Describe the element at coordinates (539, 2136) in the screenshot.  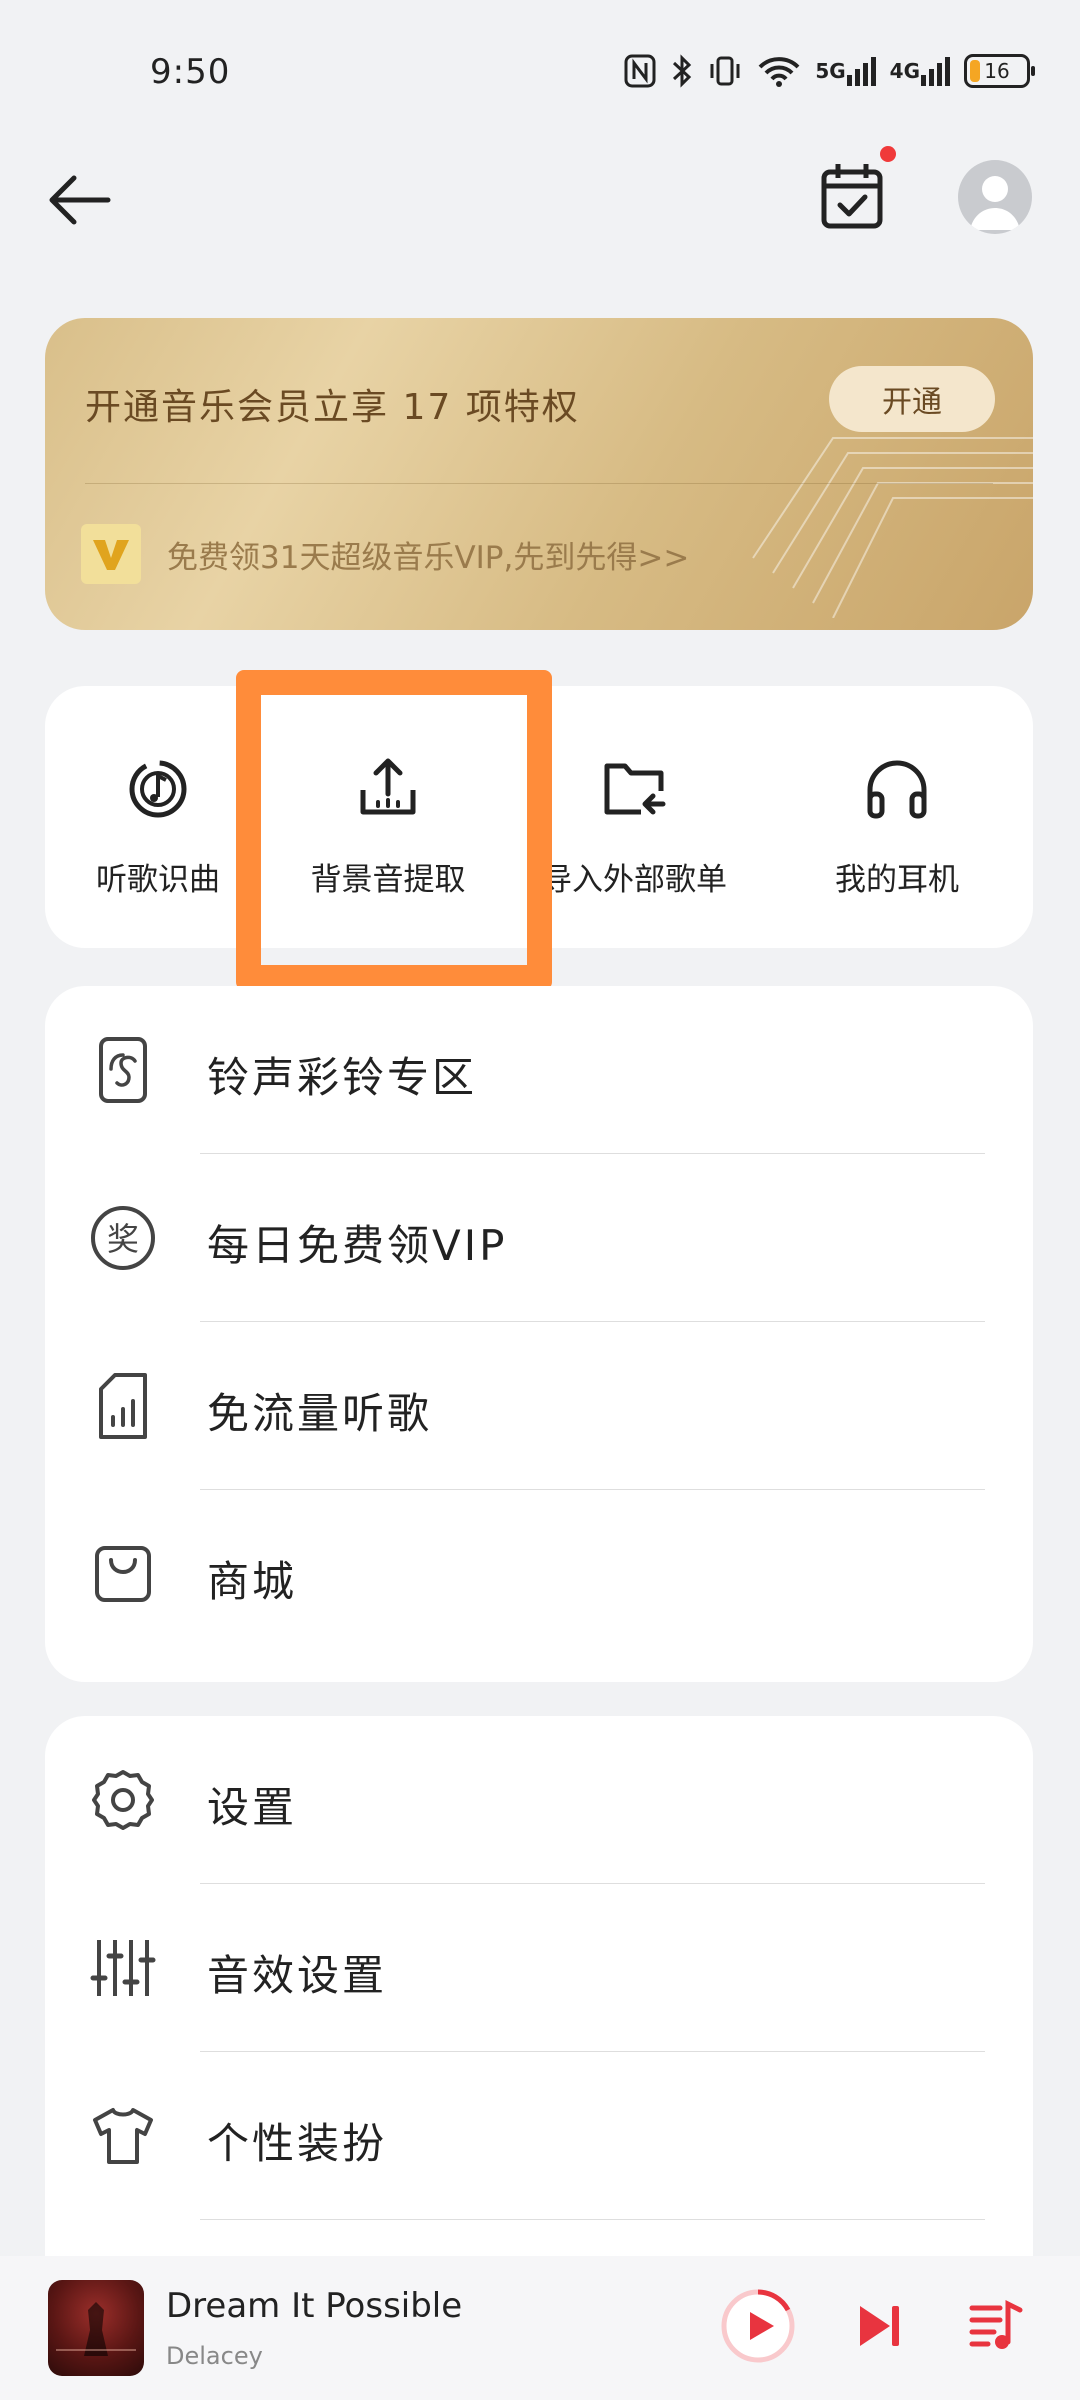
I see `menu-item-personalize: 个性装扮` at that location.